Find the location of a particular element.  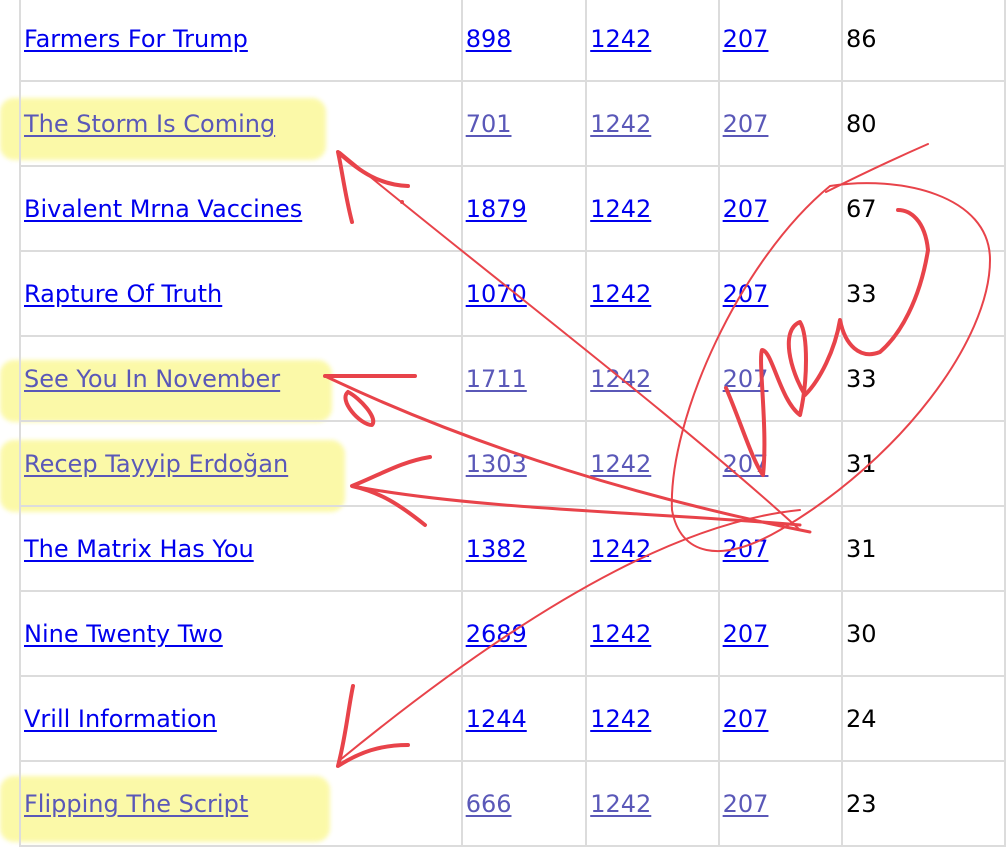

table-row: Vrill Information 1244 1242 207 24 is located at coordinates (512, 718).